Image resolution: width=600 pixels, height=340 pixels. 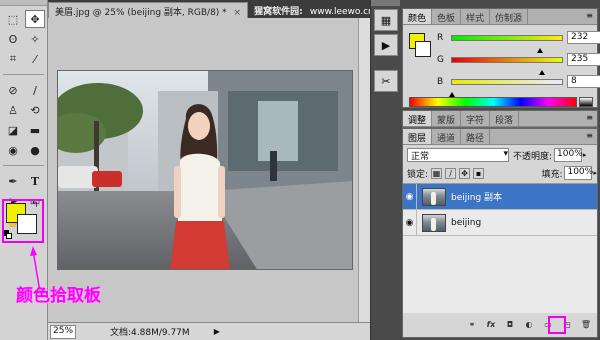 I want to click on tab-character: 字符, so click(x=476, y=118).